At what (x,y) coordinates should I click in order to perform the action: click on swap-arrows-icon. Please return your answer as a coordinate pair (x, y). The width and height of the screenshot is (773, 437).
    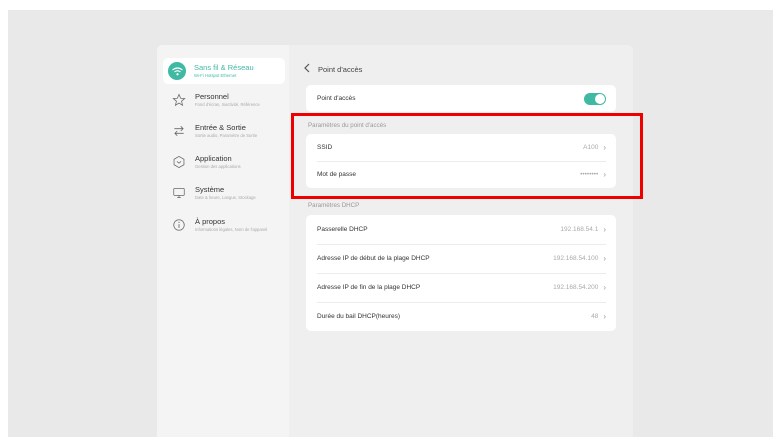
    Looking at the image, I should click on (178, 131).